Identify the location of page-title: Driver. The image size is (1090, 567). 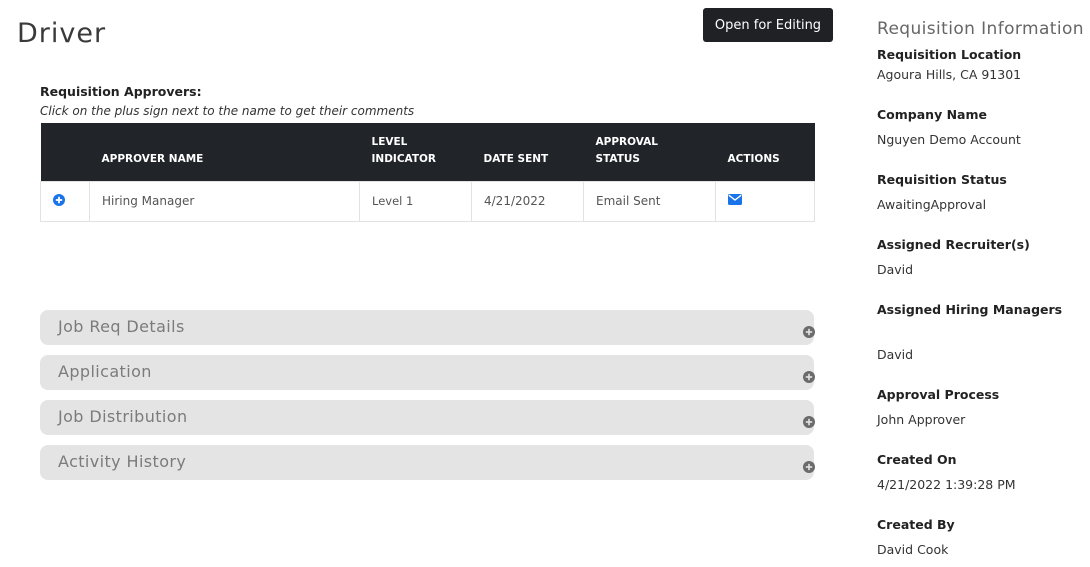
(62, 33).